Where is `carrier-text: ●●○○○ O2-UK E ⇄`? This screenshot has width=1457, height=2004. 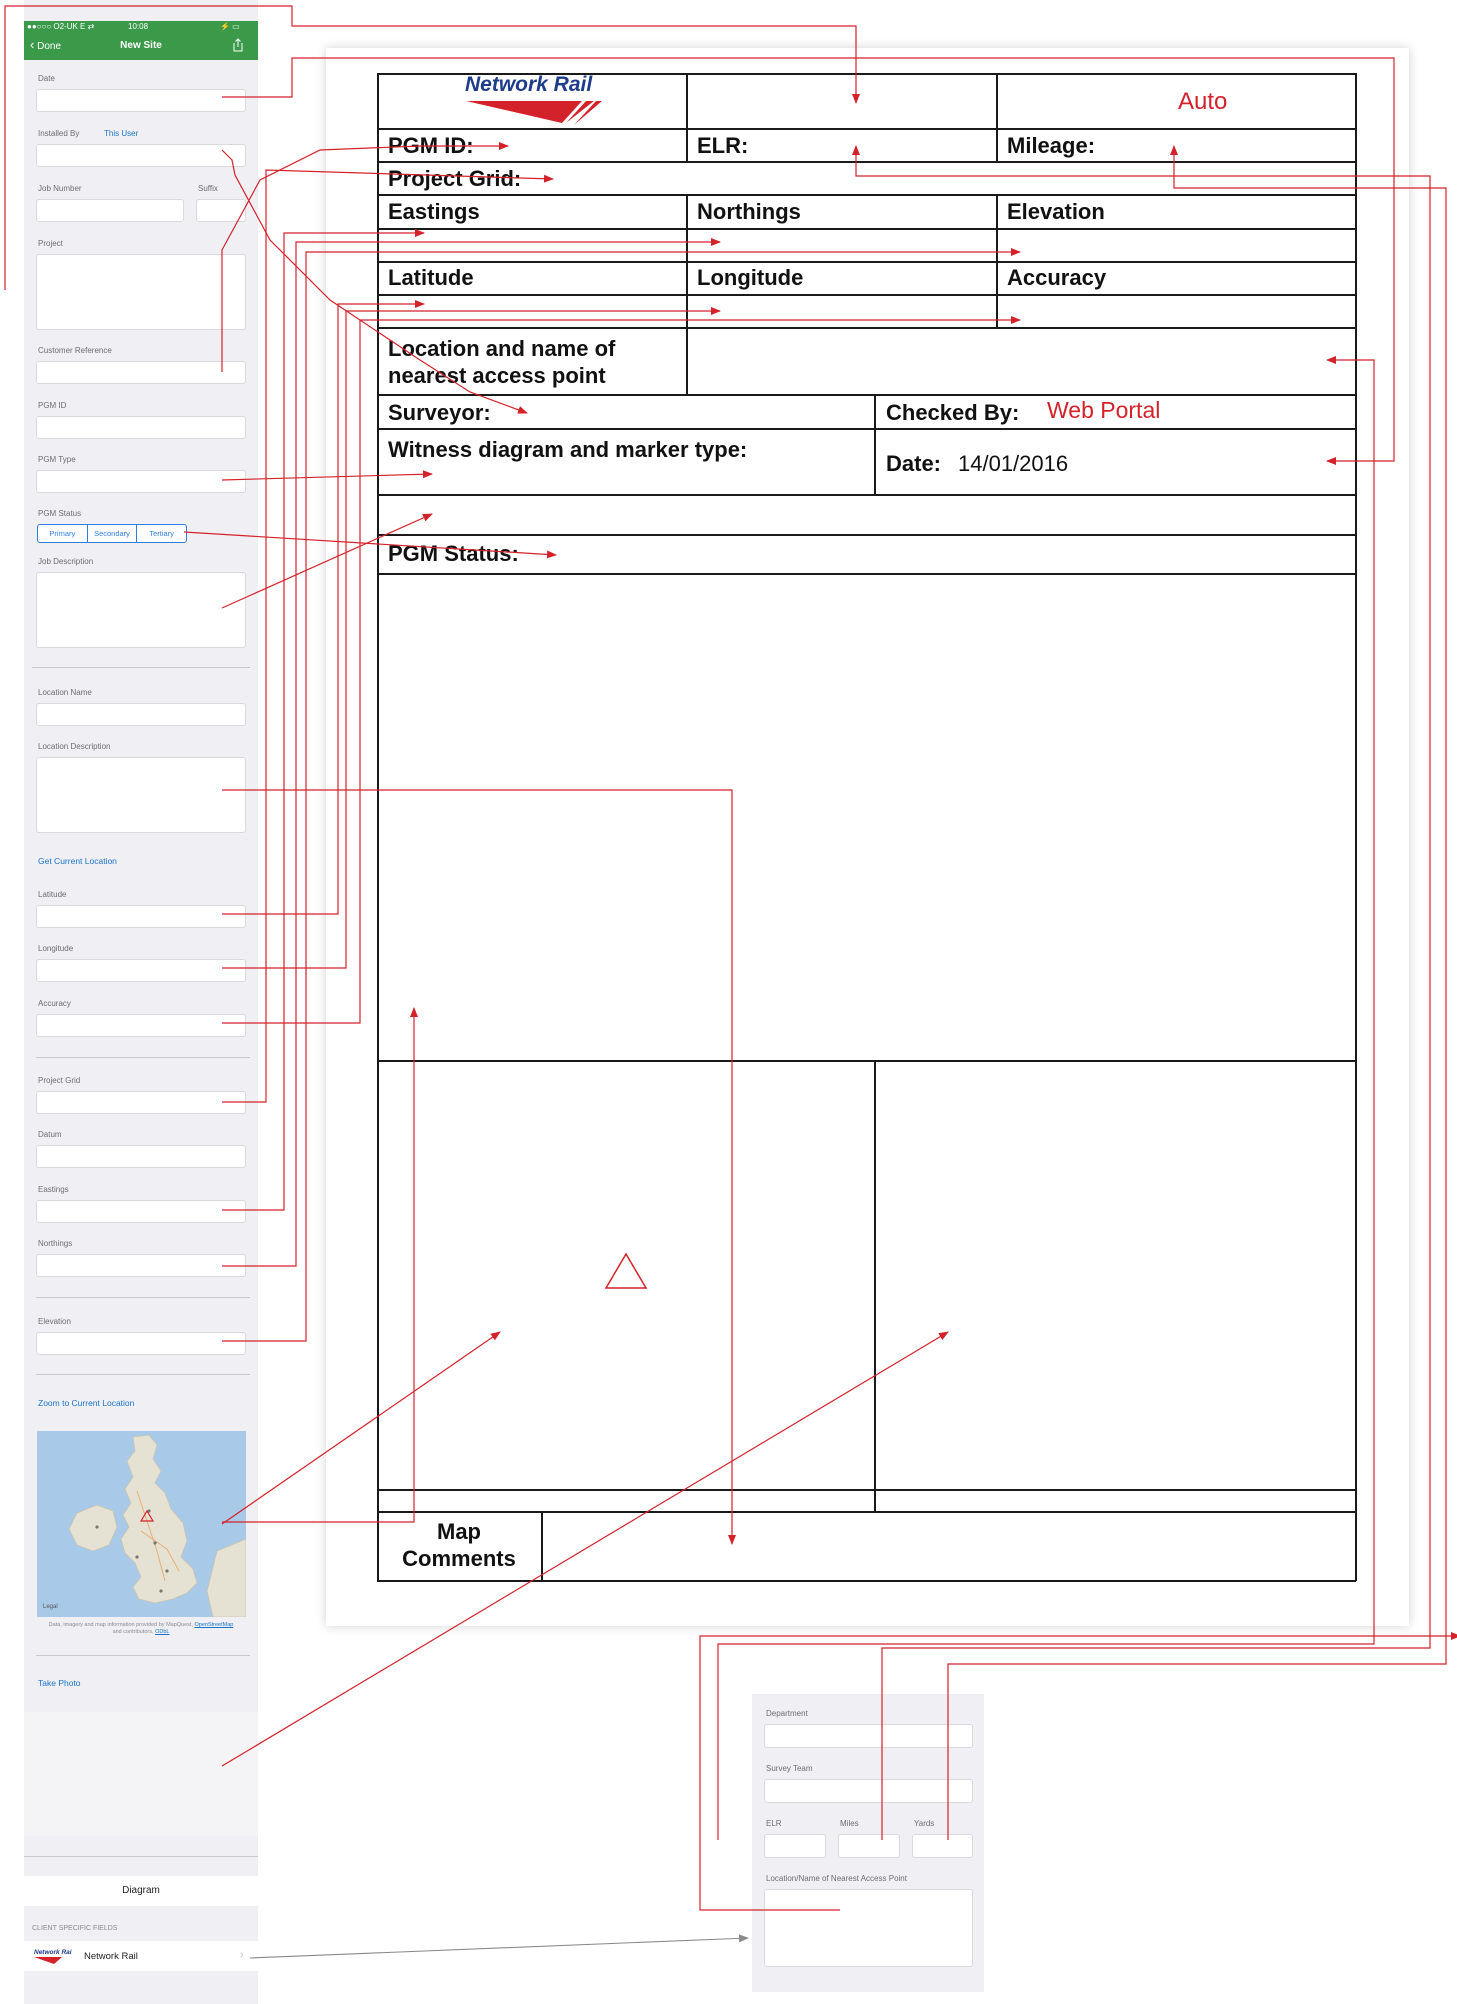
carrier-text: ●●○○○ O2-UK E ⇄ is located at coordinates (61, 26).